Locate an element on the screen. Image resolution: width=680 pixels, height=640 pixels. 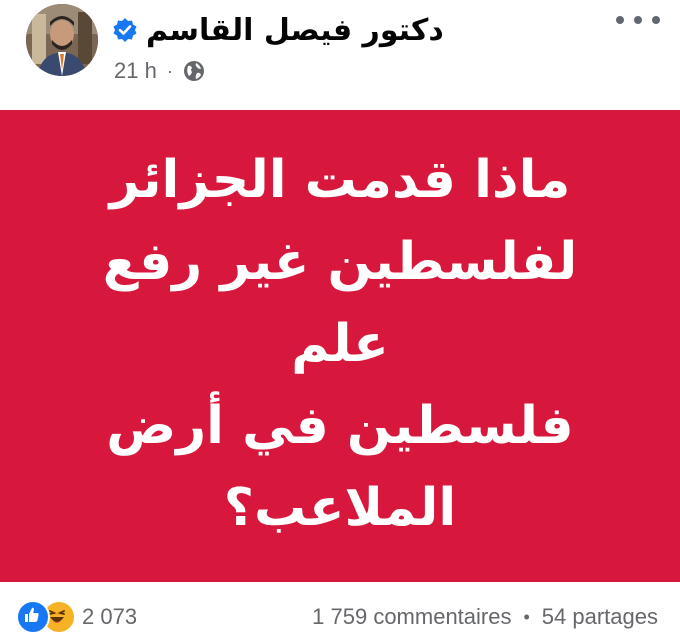
post-text-line: ماذا قدمت الجزائر is located at coordinates (340, 180).